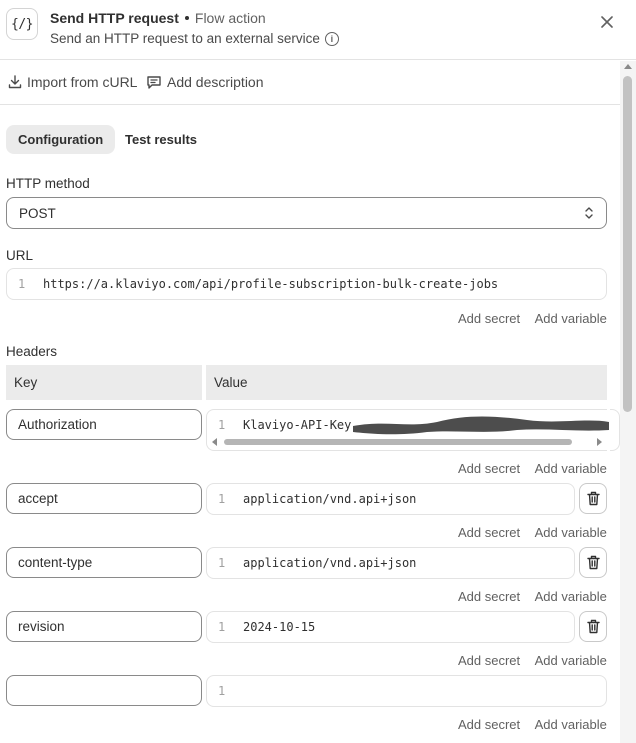 Image resolution: width=636 pixels, height=743 pixels. What do you see at coordinates (627, 244) in the screenshot?
I see `scrollbar-thumb` at bounding box center [627, 244].